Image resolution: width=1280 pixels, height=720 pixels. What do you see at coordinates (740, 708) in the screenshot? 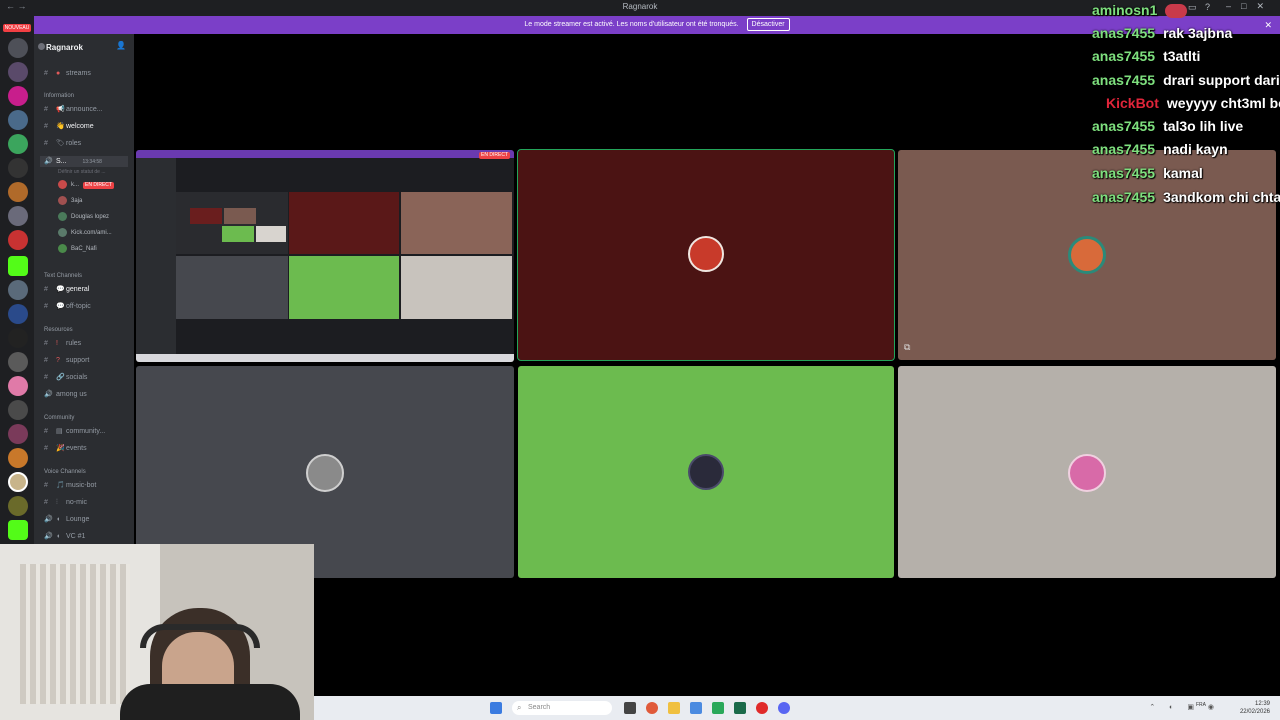
I see `app-icon` at bounding box center [740, 708].